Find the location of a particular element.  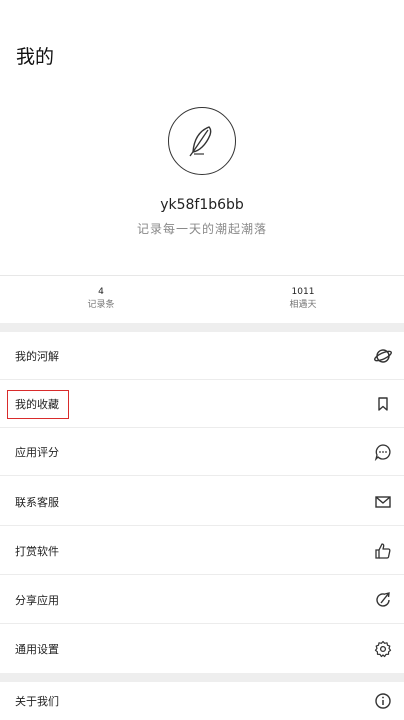

share-icon is located at coordinates (383, 600).